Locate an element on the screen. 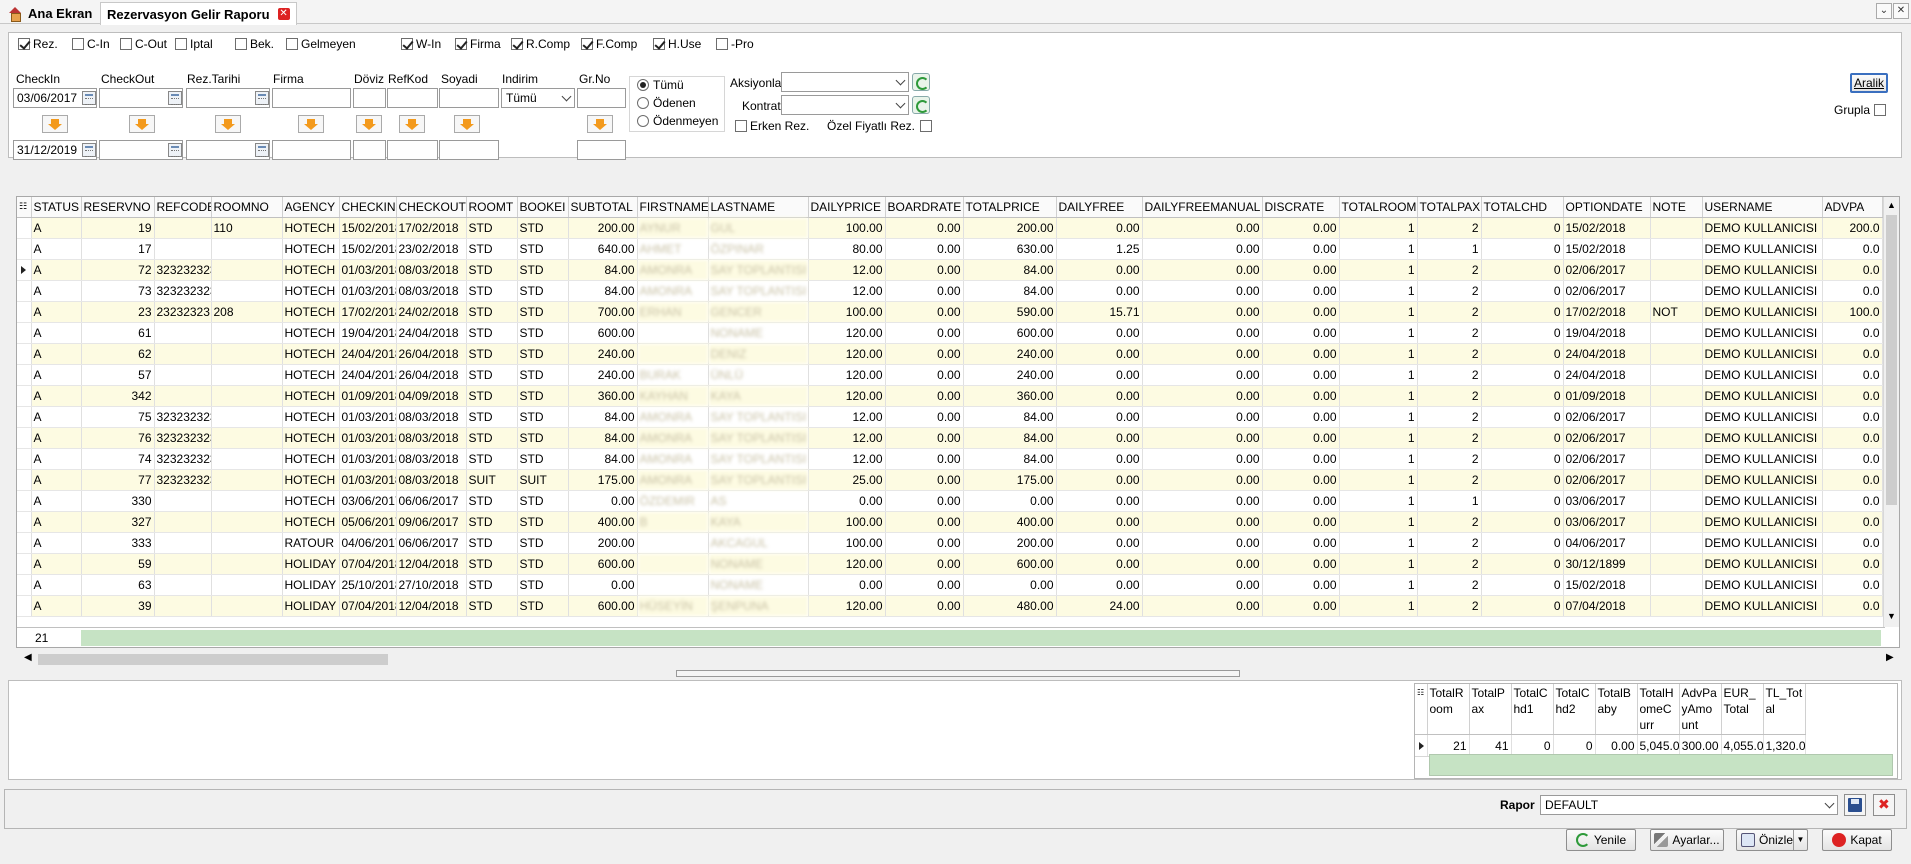  chevron-right-icon: ▶ is located at coordinates (1890, 657).